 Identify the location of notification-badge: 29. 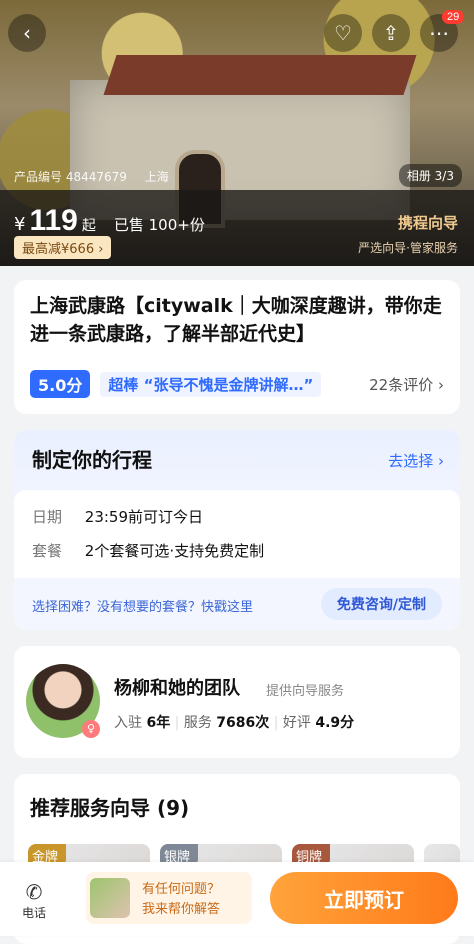
(453, 17).